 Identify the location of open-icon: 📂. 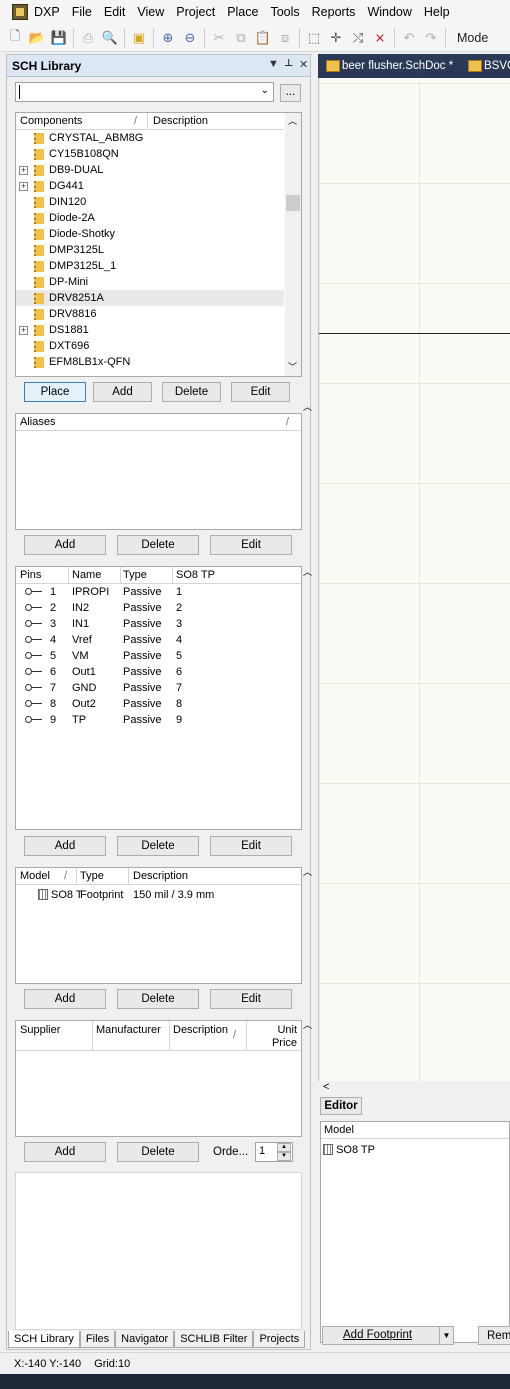
(37, 38).